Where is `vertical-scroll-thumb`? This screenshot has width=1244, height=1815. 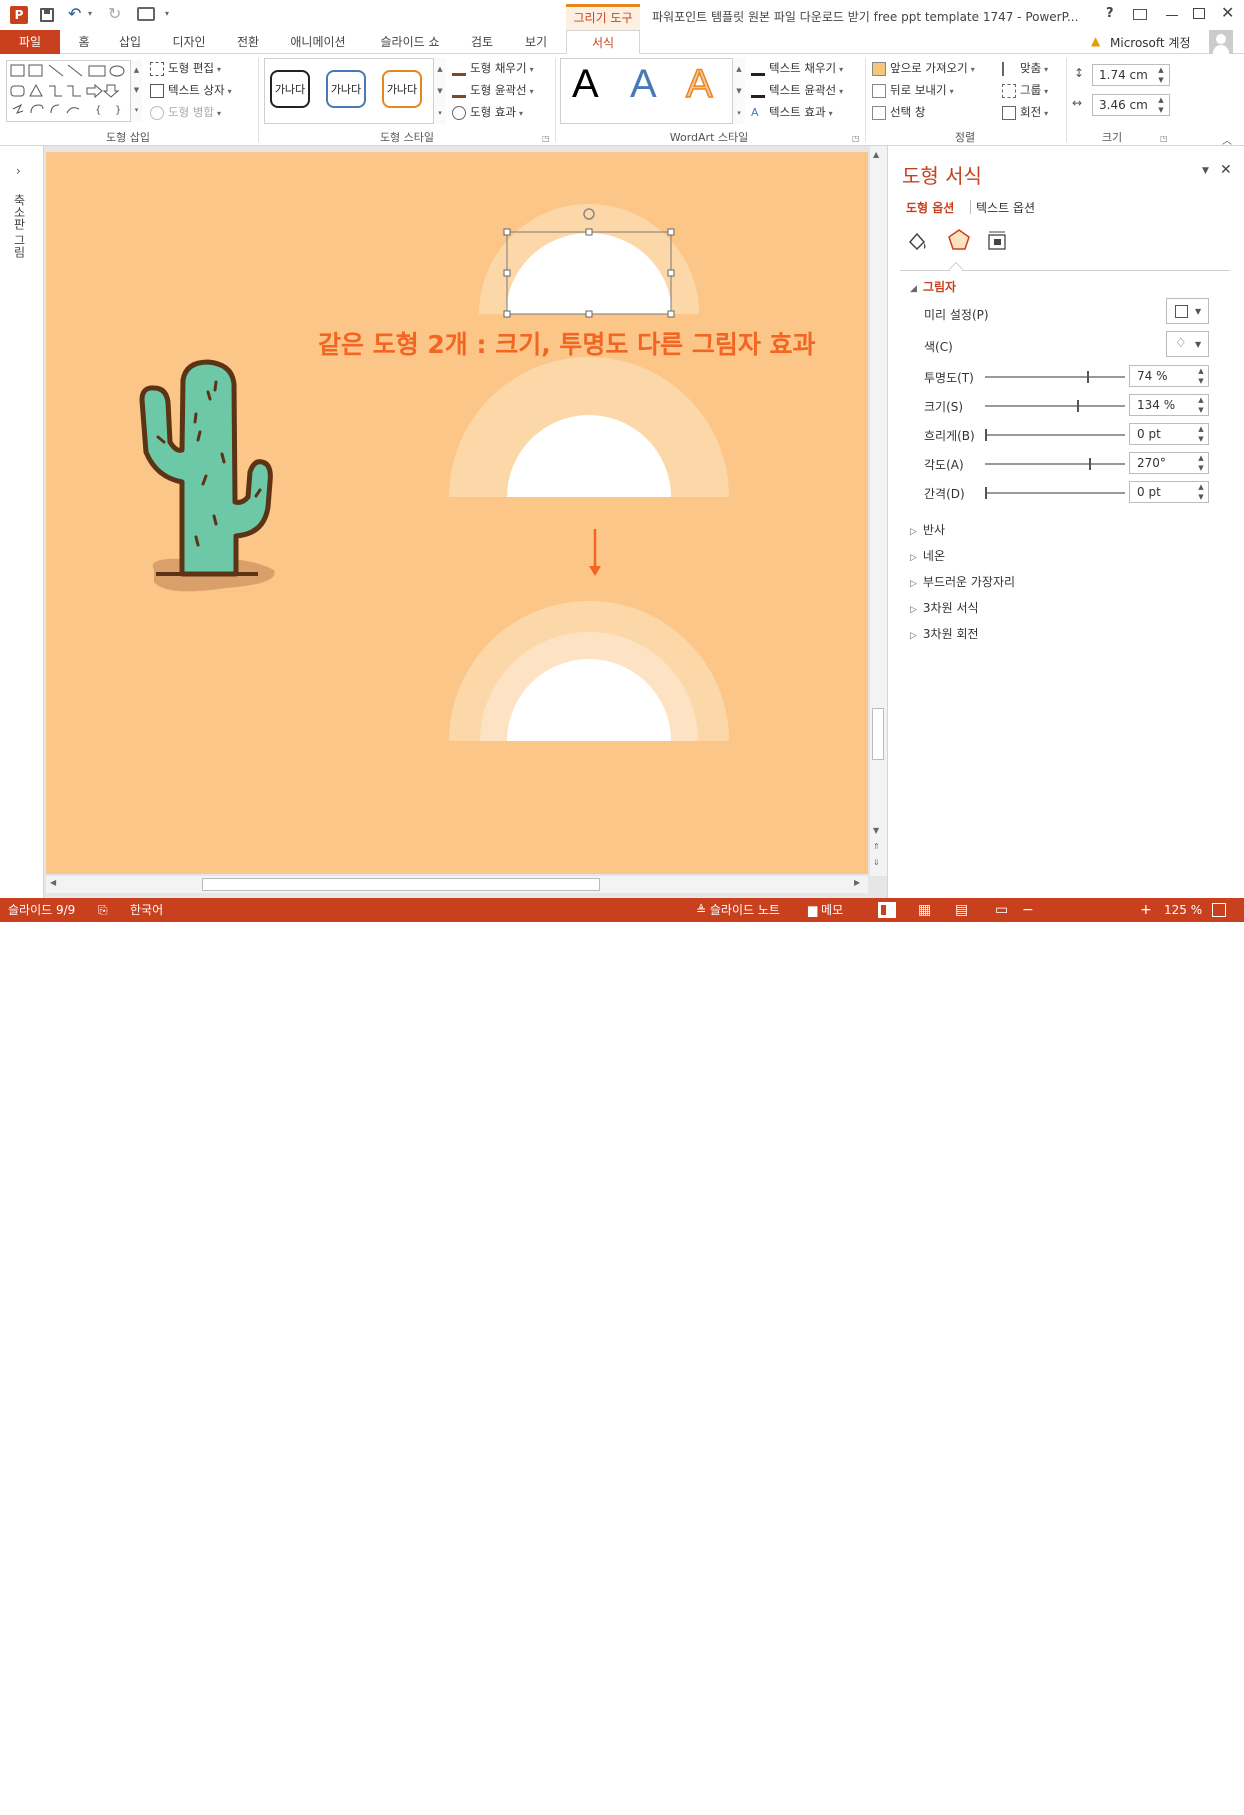 vertical-scroll-thumb is located at coordinates (878, 734).